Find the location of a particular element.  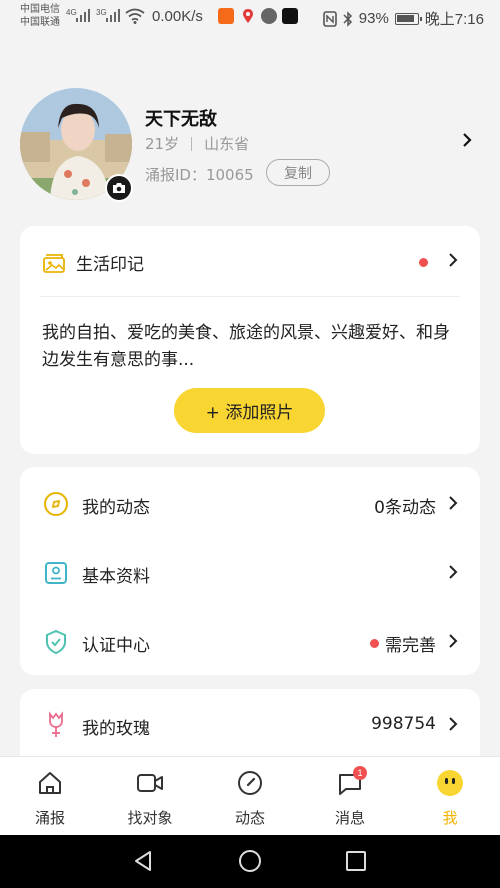

photo-album-icon is located at coordinates (54, 263).